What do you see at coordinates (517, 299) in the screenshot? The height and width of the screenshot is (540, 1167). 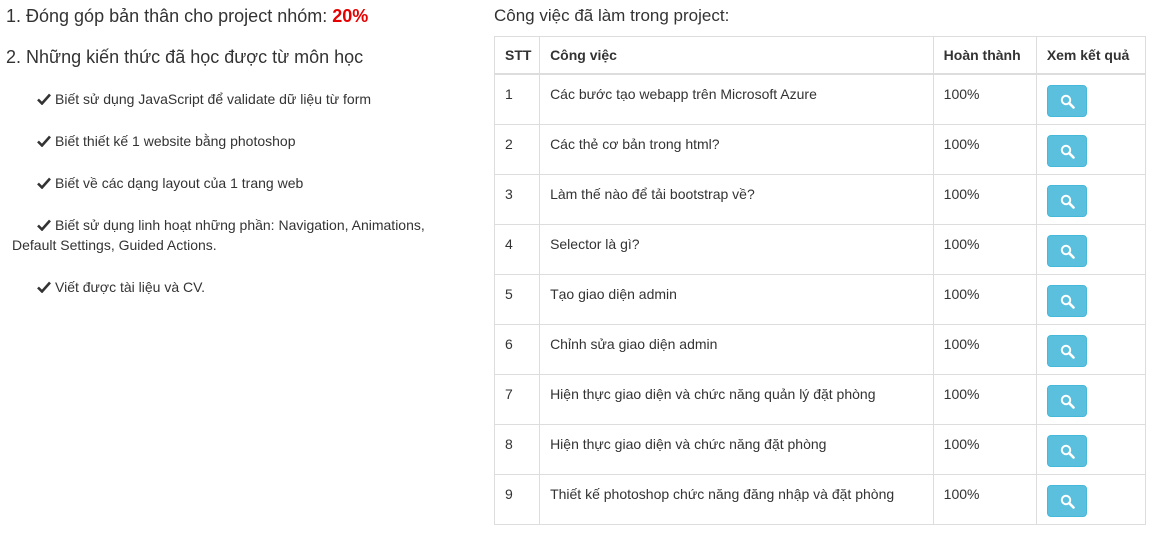 I see `row-stt: 5` at bounding box center [517, 299].